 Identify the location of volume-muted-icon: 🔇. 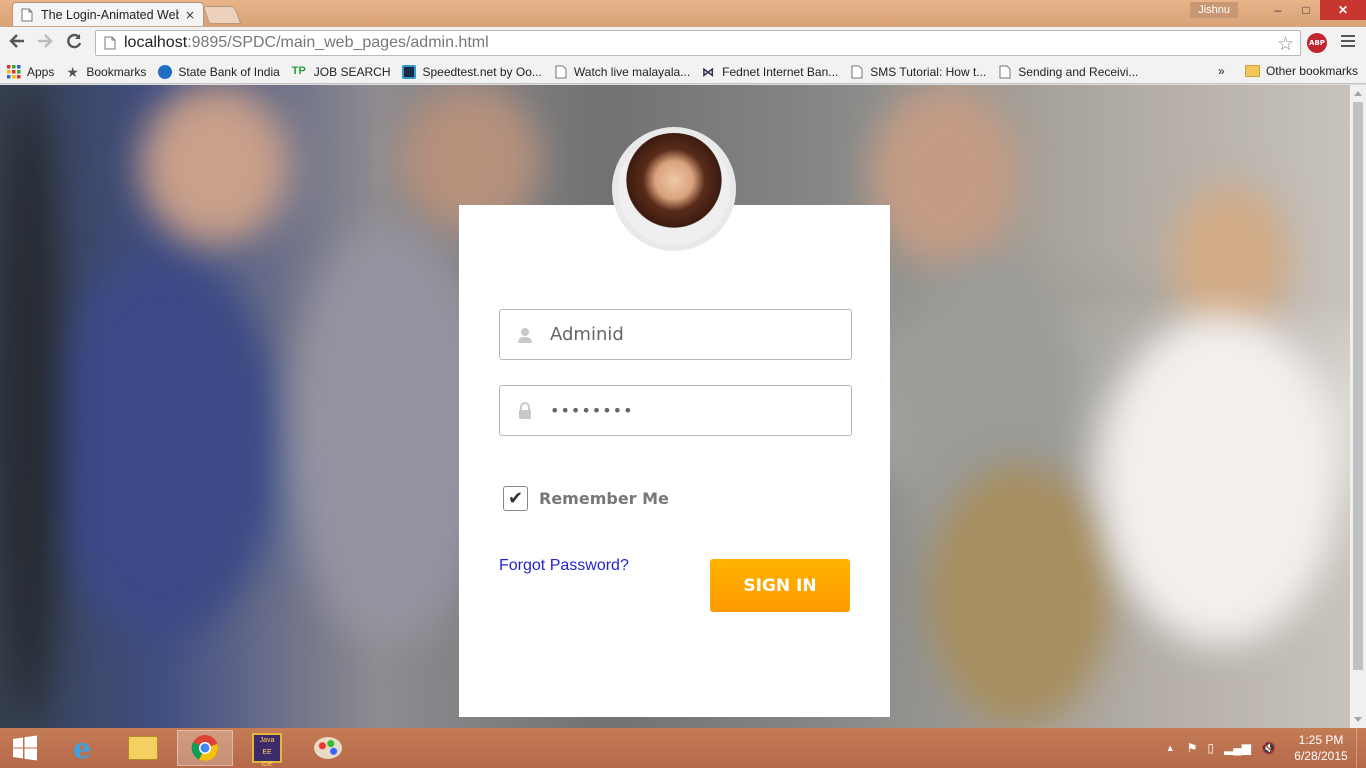
(1268, 748).